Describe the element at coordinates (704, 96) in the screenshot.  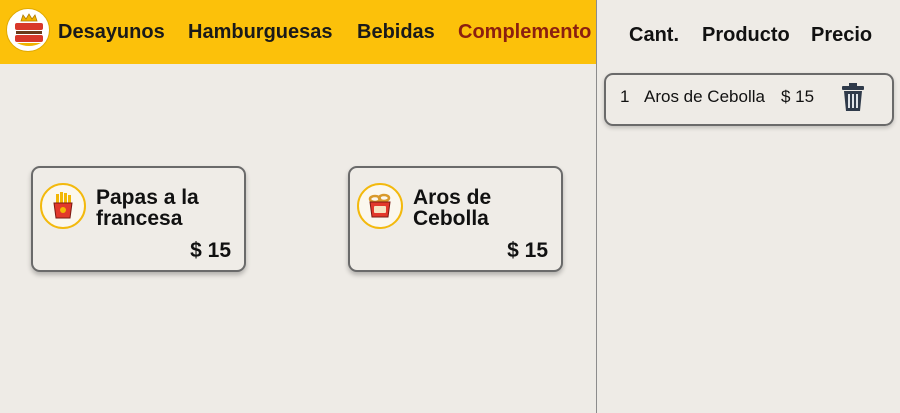
I see `order-item-product: Aros de Cebolla` at that location.